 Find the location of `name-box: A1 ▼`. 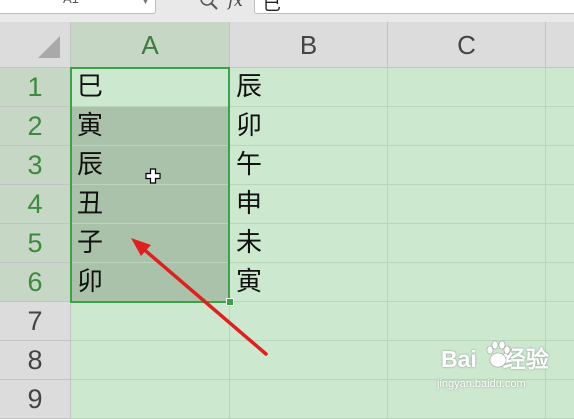

name-box: A1 ▼ is located at coordinates (78, 7).